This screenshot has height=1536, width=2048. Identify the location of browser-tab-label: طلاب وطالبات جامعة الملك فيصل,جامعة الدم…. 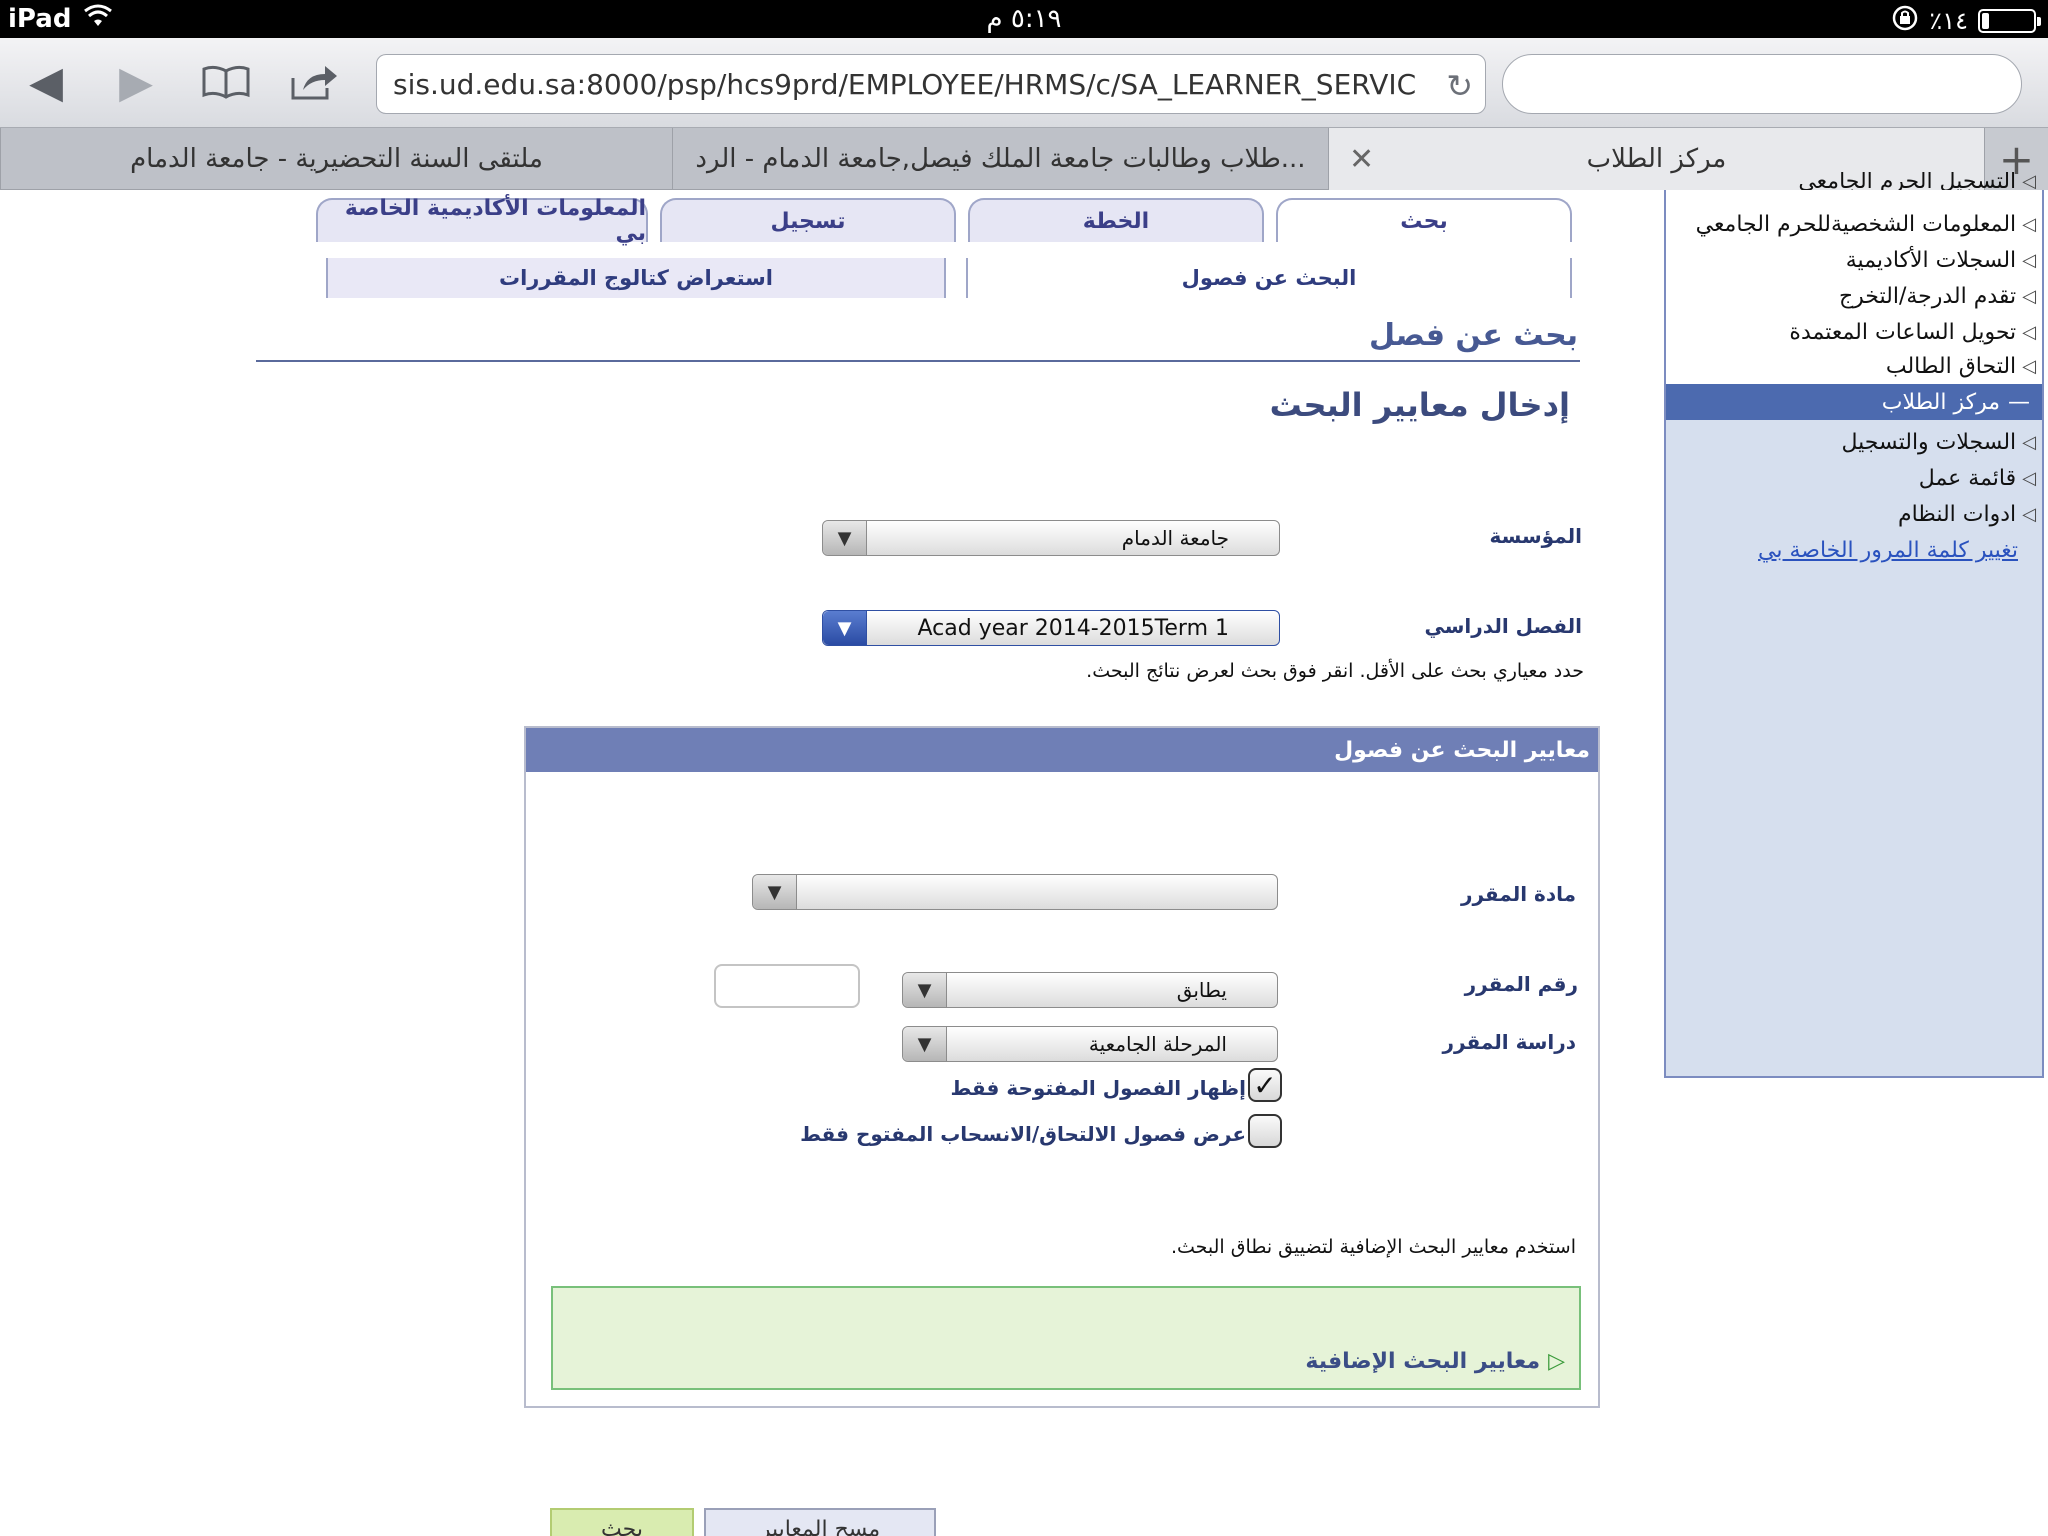
(1000, 159).